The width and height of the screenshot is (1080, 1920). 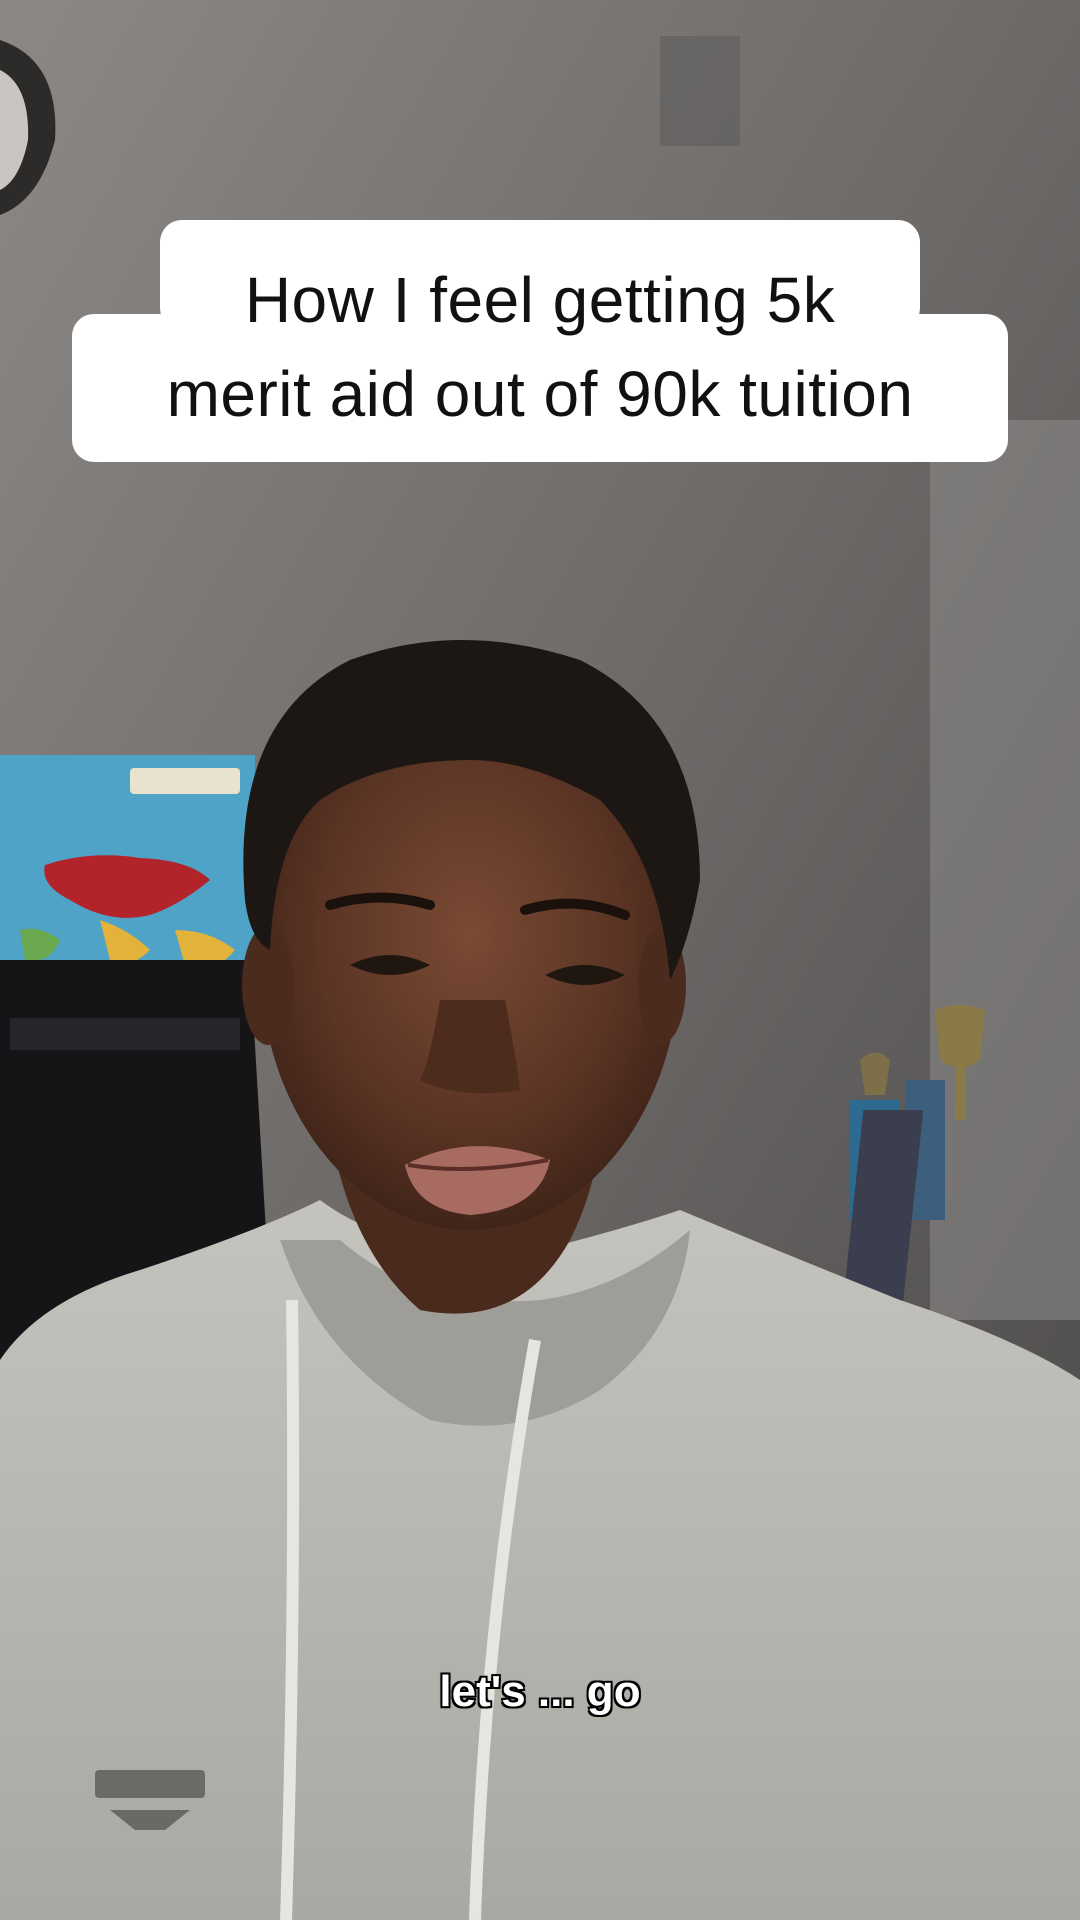 I want to click on hoodie-drawstring-left, so click(x=290, y=1609).